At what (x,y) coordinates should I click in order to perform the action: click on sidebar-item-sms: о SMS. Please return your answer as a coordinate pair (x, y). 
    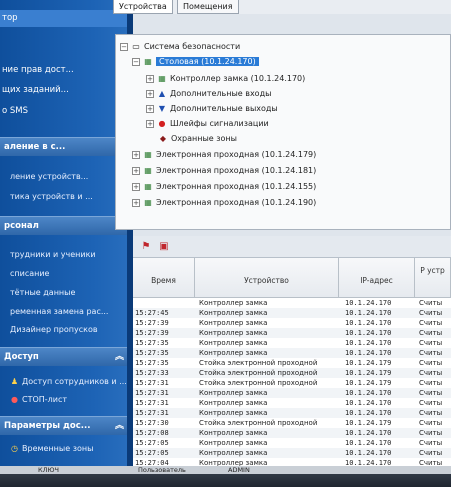
    Looking at the image, I should click on (65, 111).